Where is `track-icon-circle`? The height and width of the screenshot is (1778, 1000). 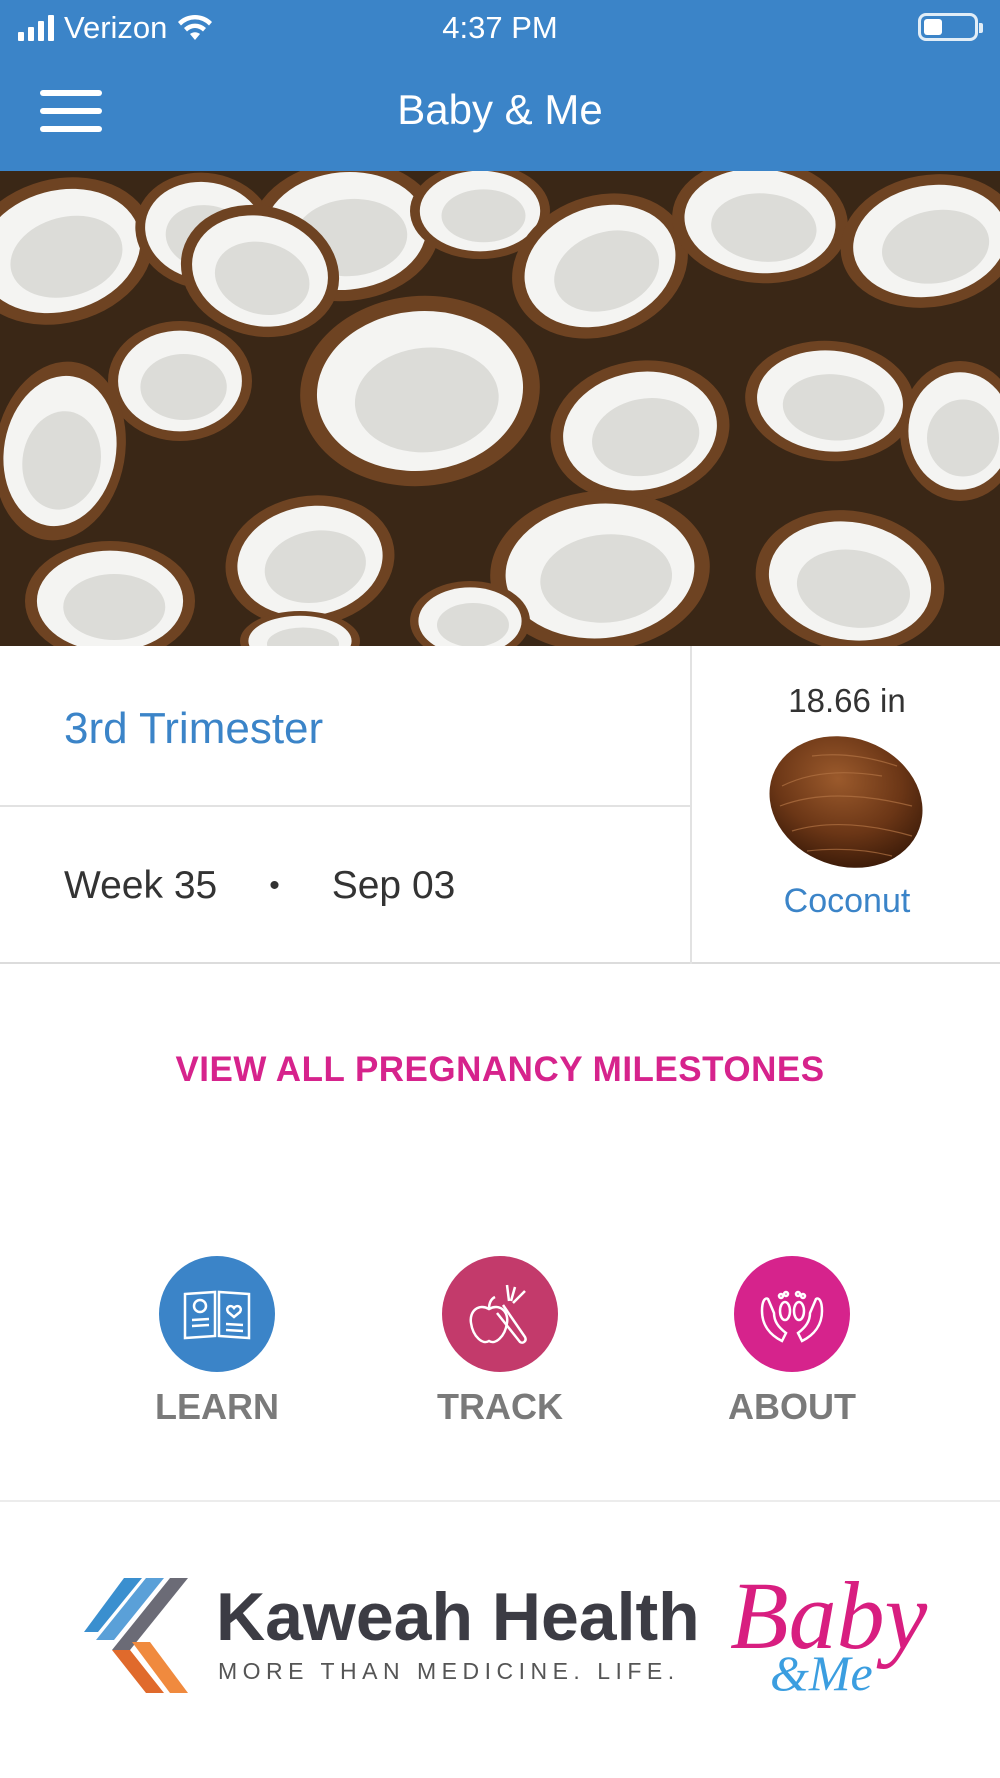
track-icon-circle is located at coordinates (500, 1314).